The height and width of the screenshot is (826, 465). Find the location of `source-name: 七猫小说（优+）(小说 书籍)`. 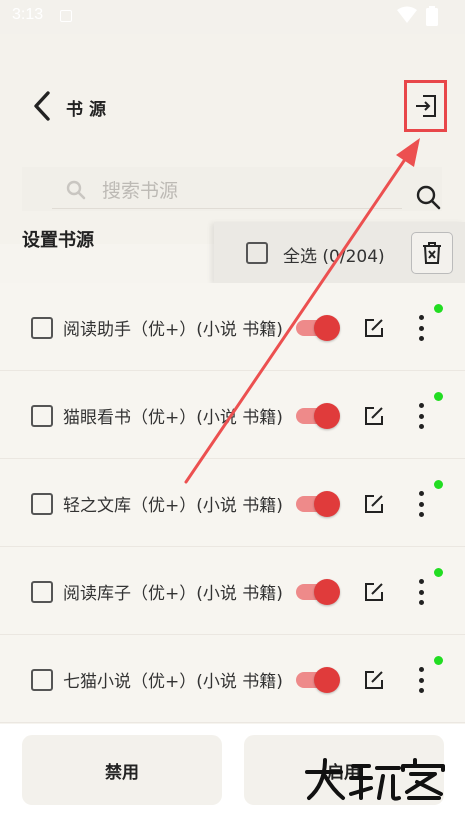

source-name: 七猫小说（优+）(小说 书籍) is located at coordinates (173, 682).